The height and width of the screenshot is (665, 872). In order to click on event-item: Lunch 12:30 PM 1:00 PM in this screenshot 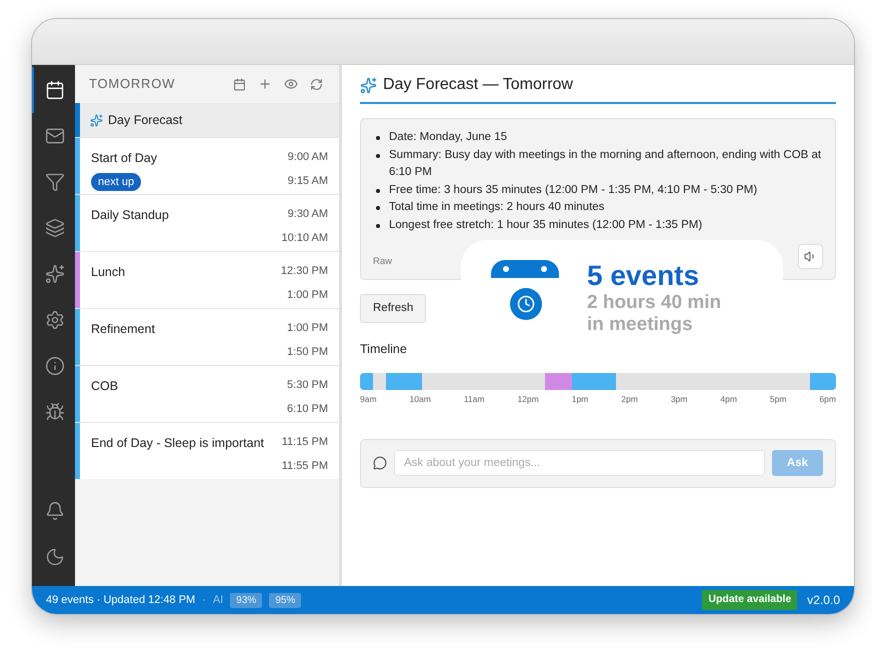, I will do `click(207, 280)`.